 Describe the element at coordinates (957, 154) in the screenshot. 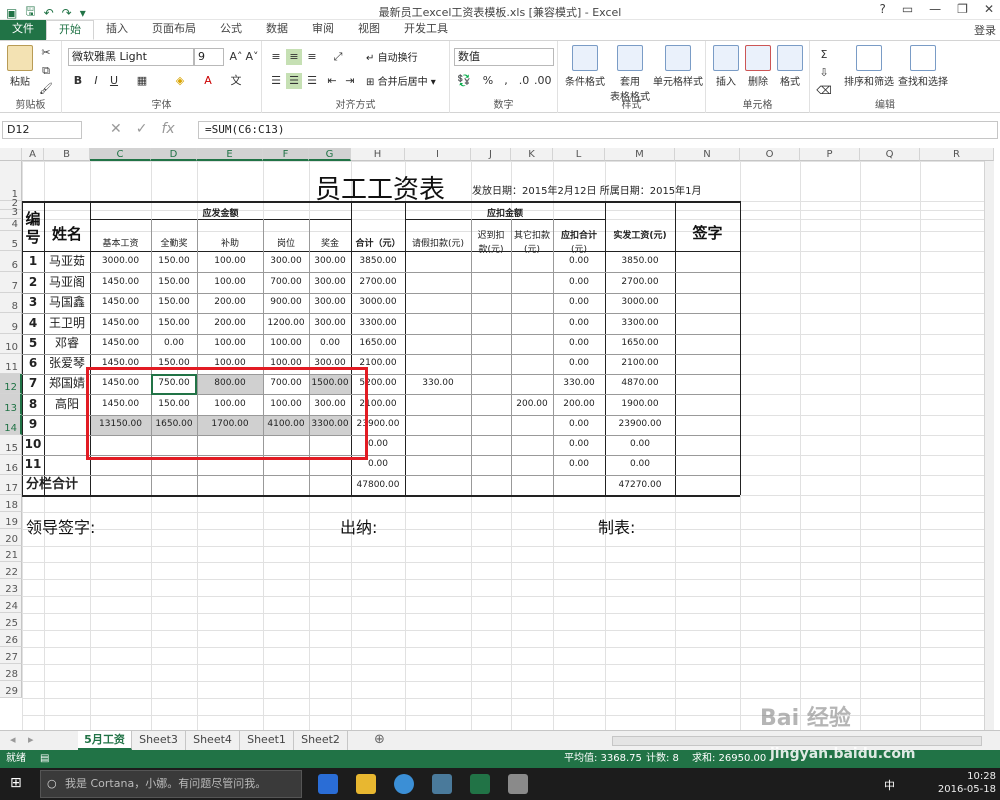

I see `column-header-R: R` at that location.